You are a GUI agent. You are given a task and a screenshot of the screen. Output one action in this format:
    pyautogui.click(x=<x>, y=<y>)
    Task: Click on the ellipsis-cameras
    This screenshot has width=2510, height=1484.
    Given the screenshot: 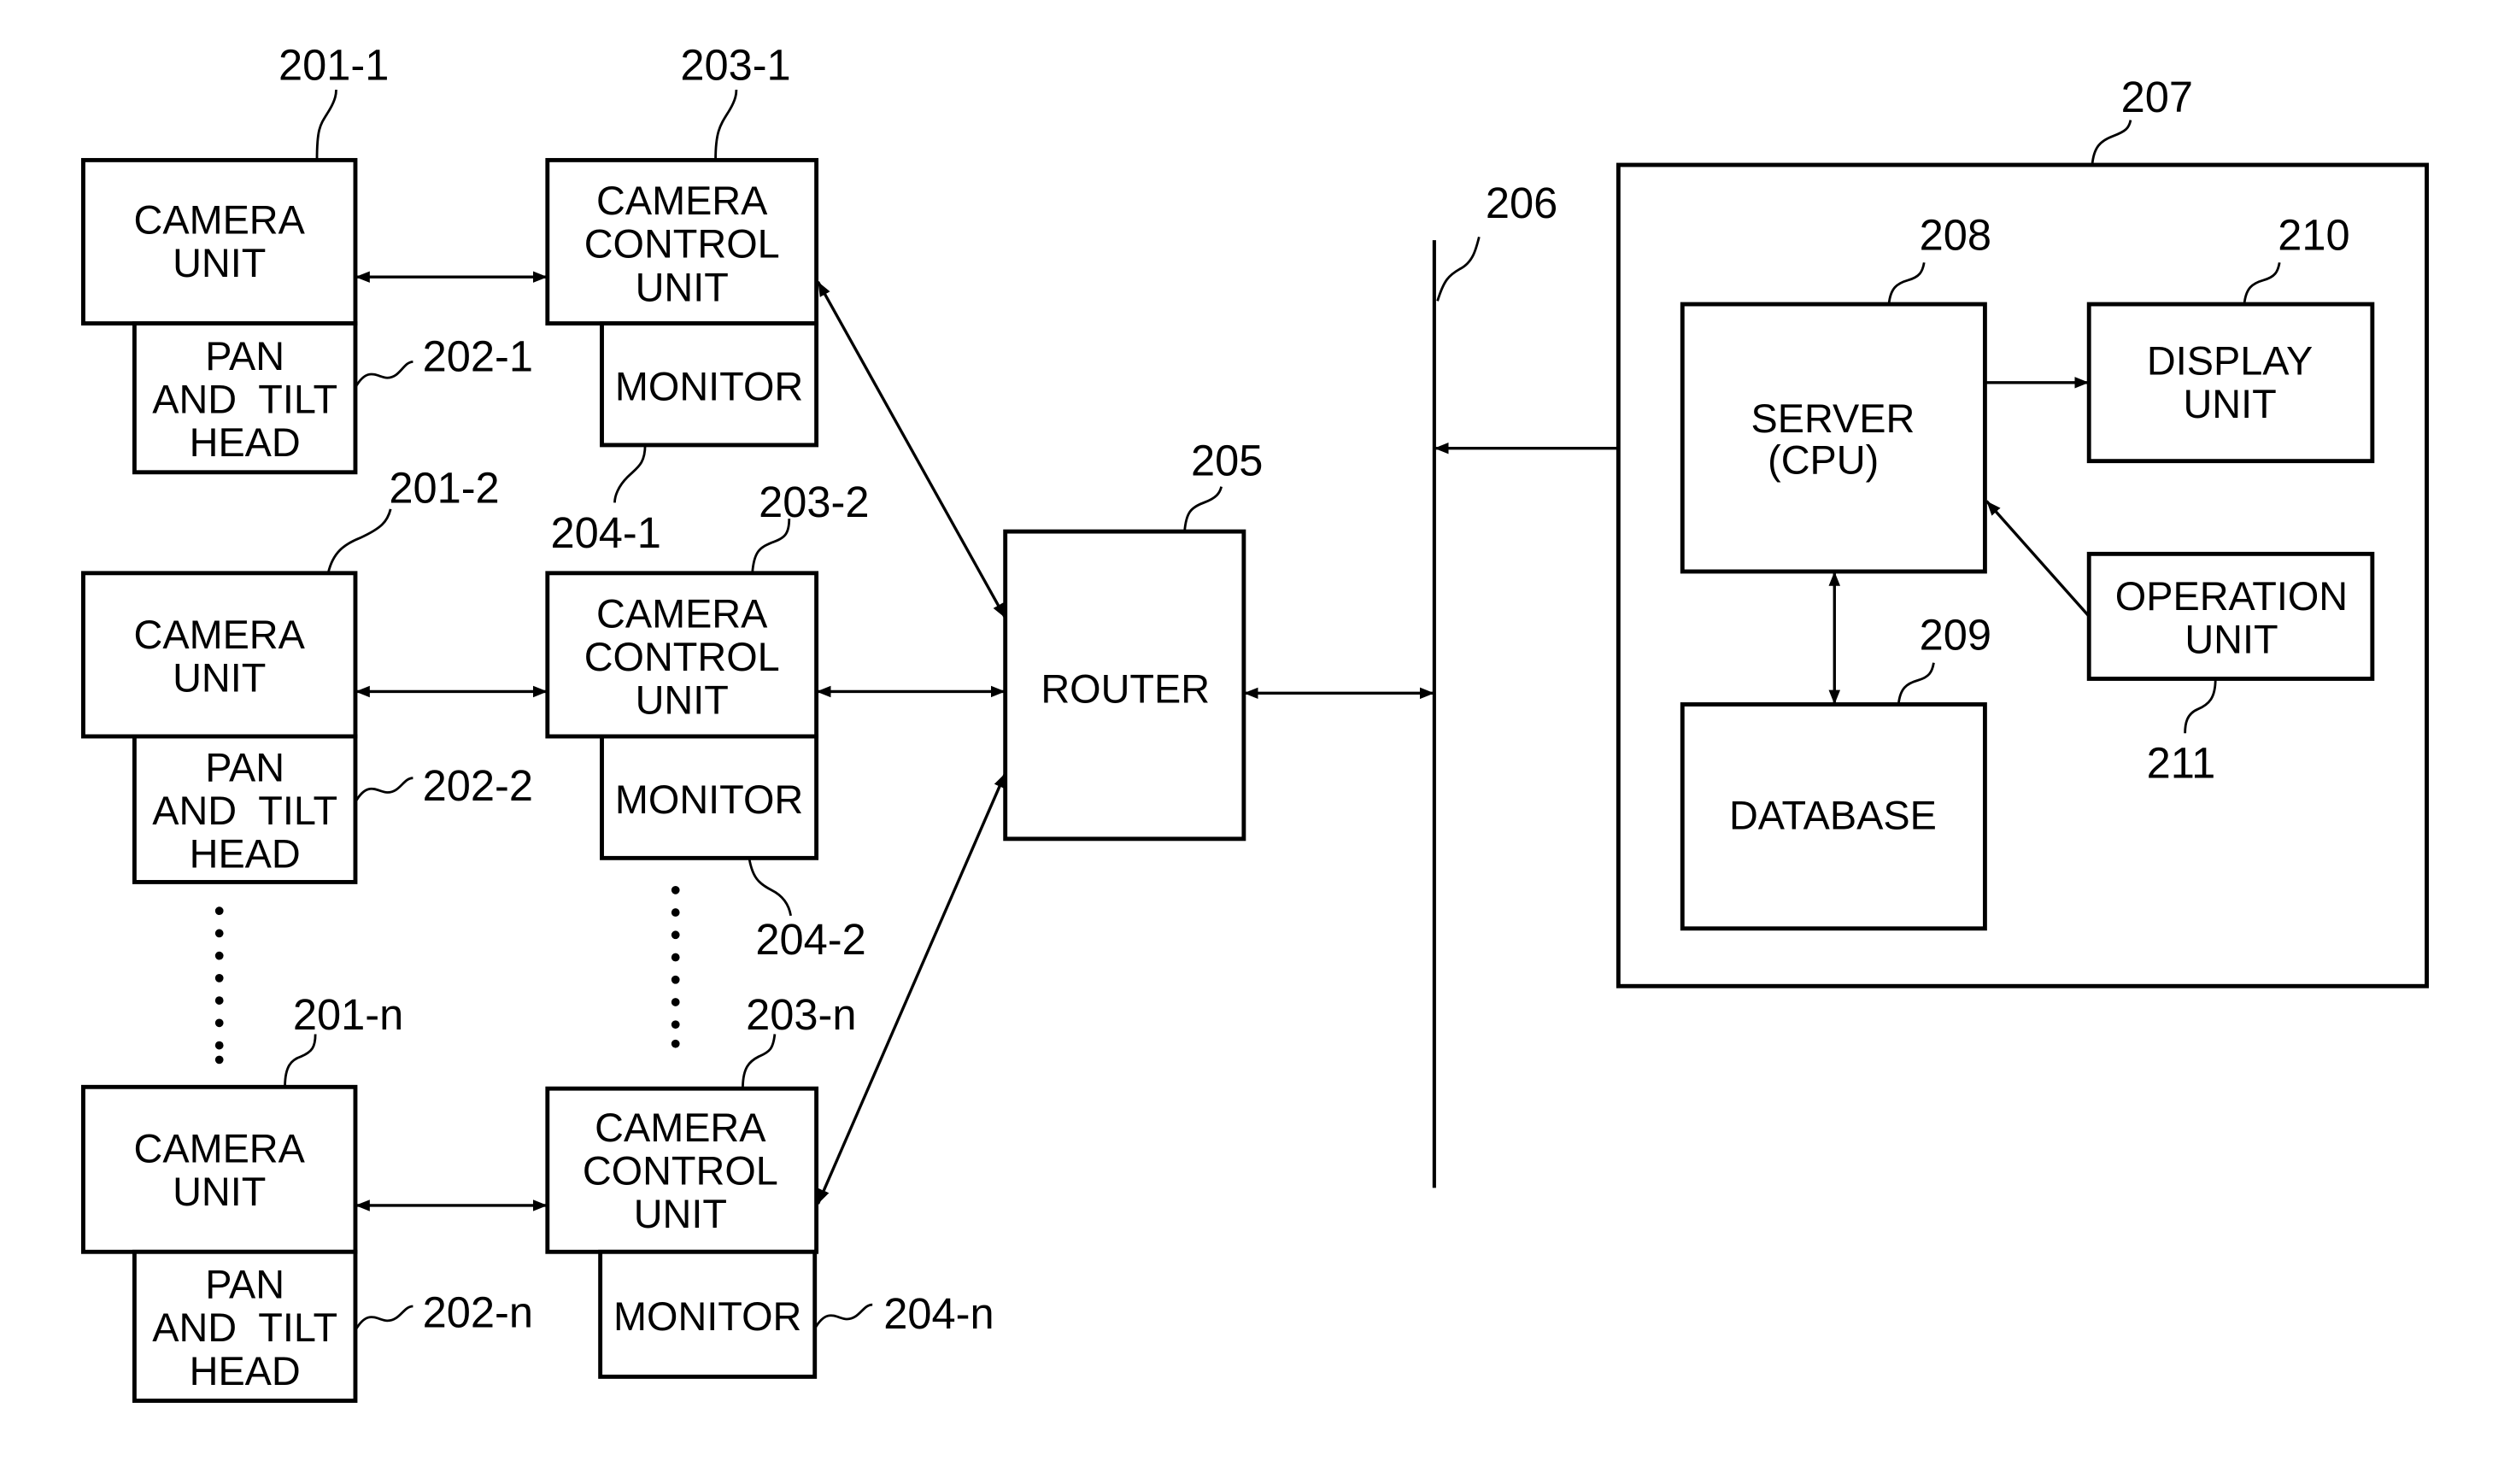 What is the action you would take?
    pyautogui.click(x=219, y=985)
    